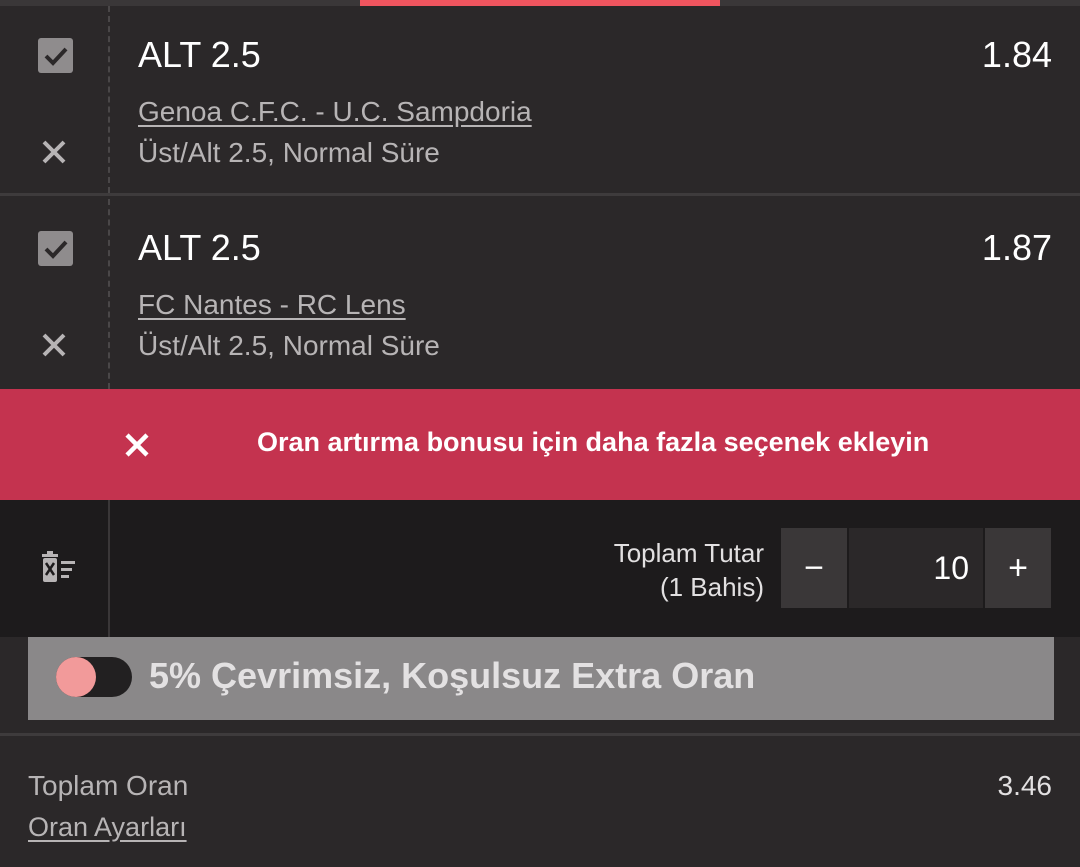 The height and width of the screenshot is (867, 1080). I want to click on odds-settings-link: Oran Ayarları, so click(107, 827).